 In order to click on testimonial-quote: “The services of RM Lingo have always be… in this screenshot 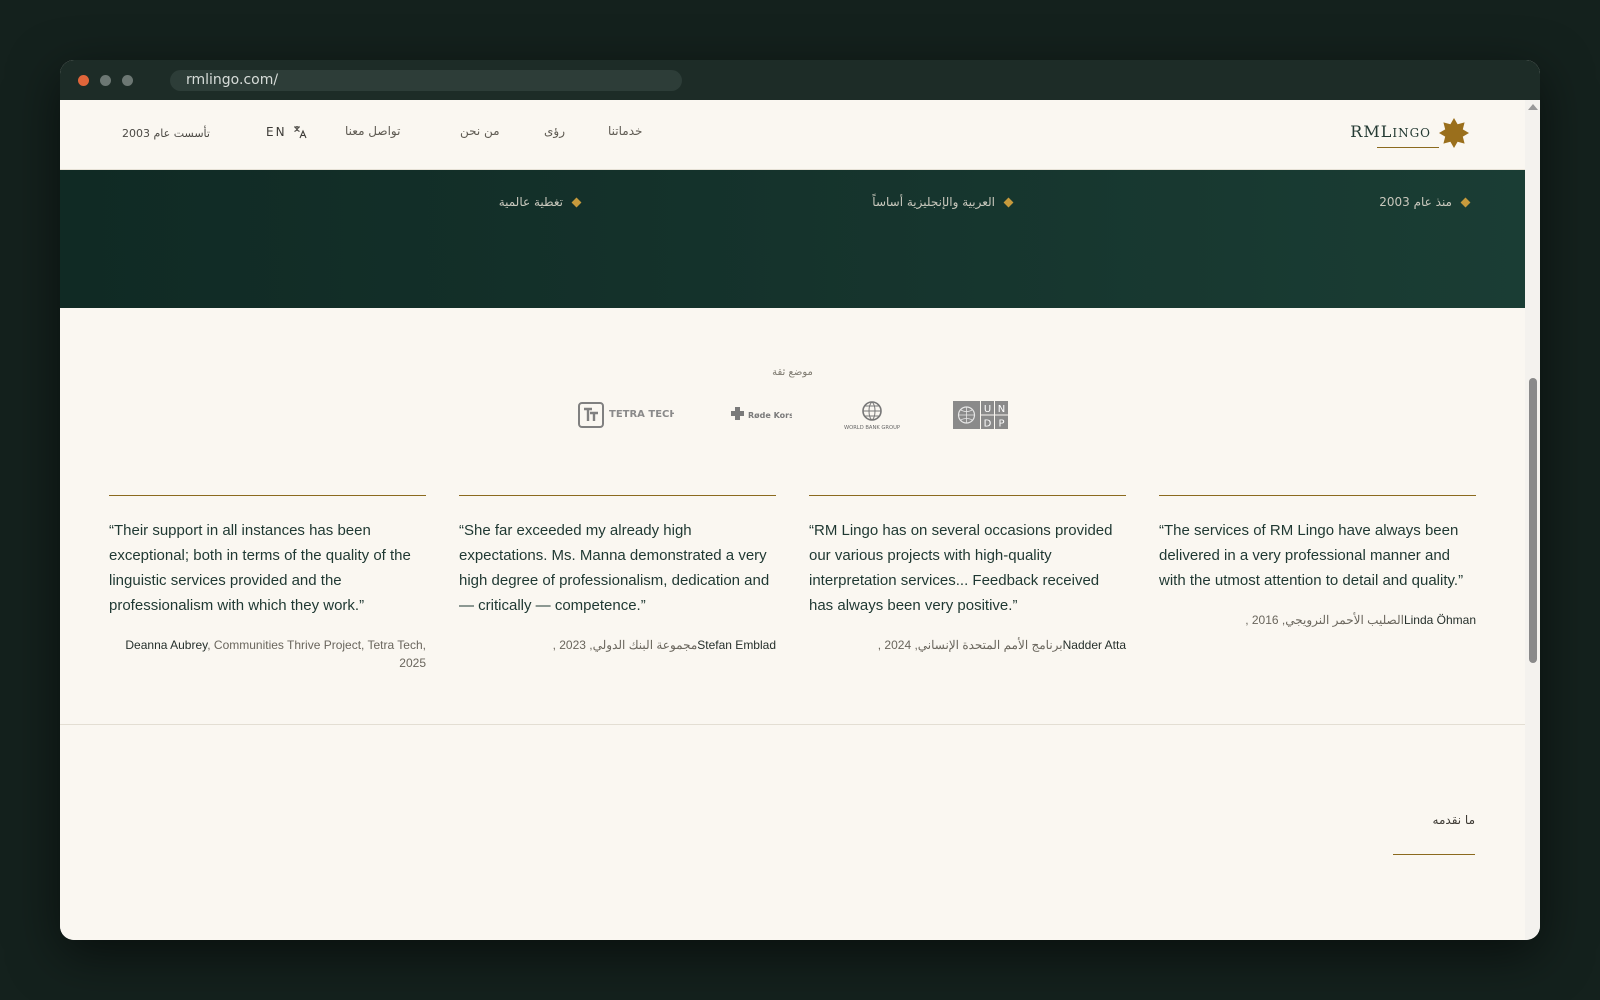, I will do `click(1311, 555)`.